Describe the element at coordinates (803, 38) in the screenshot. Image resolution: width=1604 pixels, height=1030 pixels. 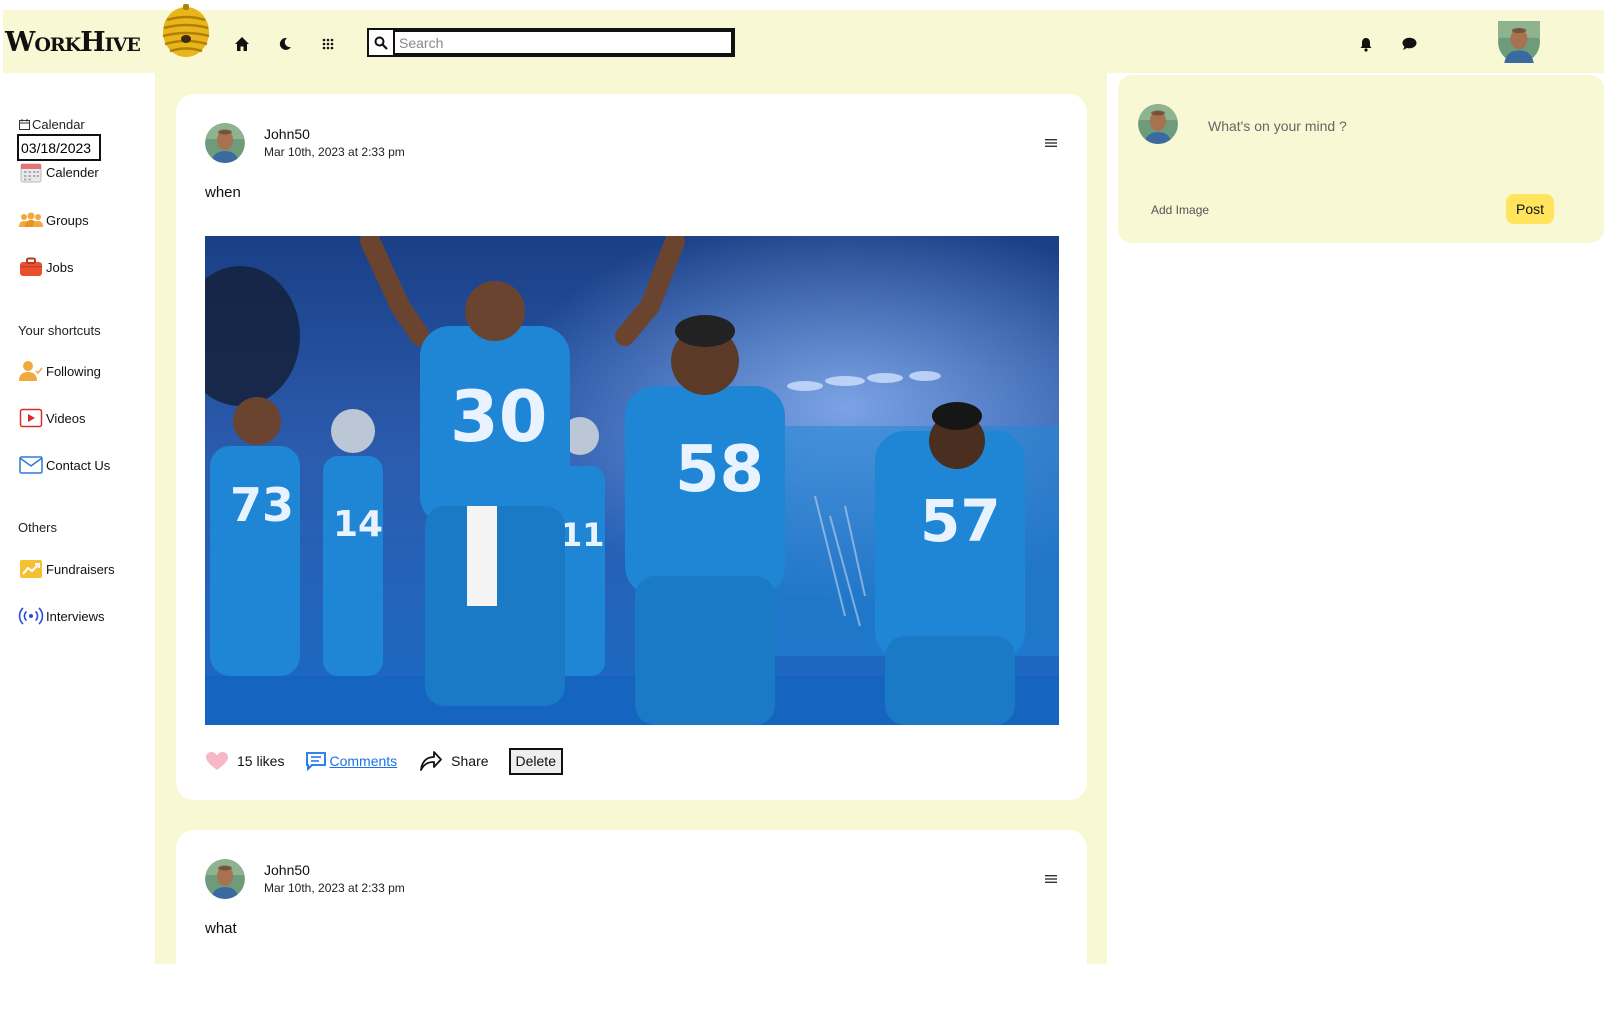
I see `top-navigation-bar: WorkHive` at that location.